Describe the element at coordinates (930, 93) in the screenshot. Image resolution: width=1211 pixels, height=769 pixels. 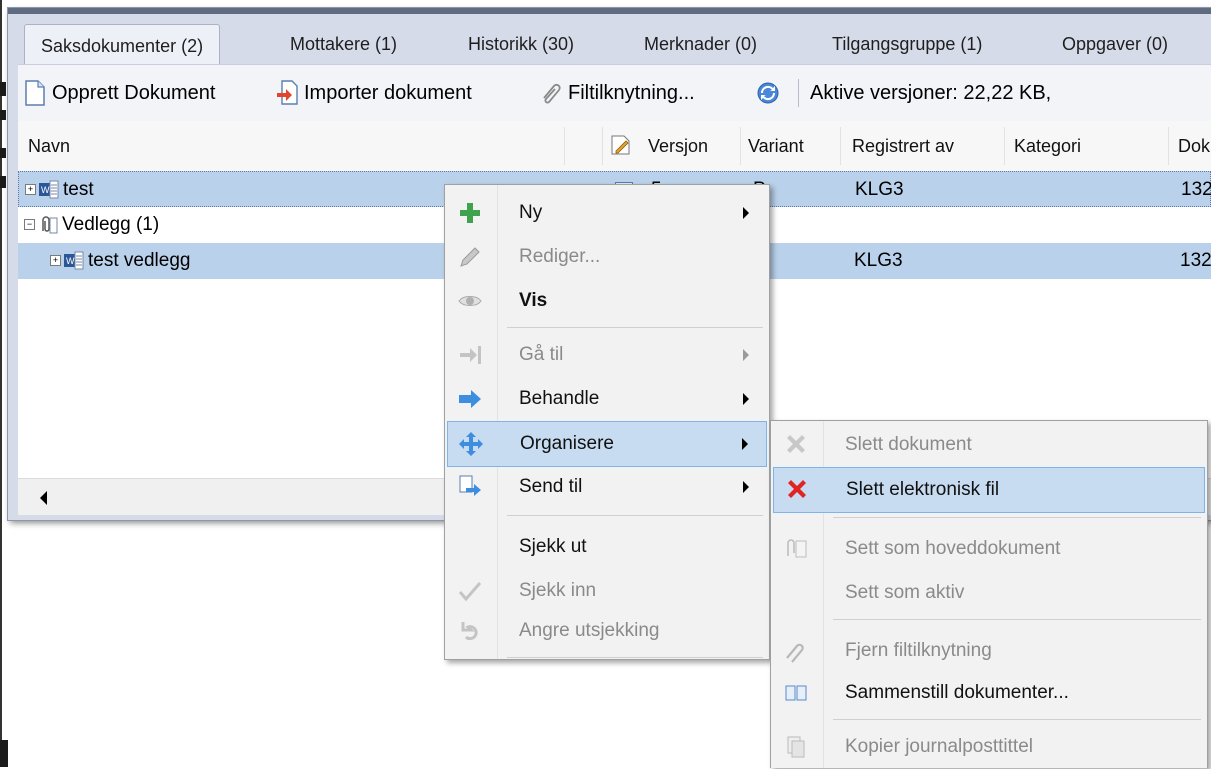
I see `active-versions-status: Aktive versjoner: 22,22 KB,` at that location.